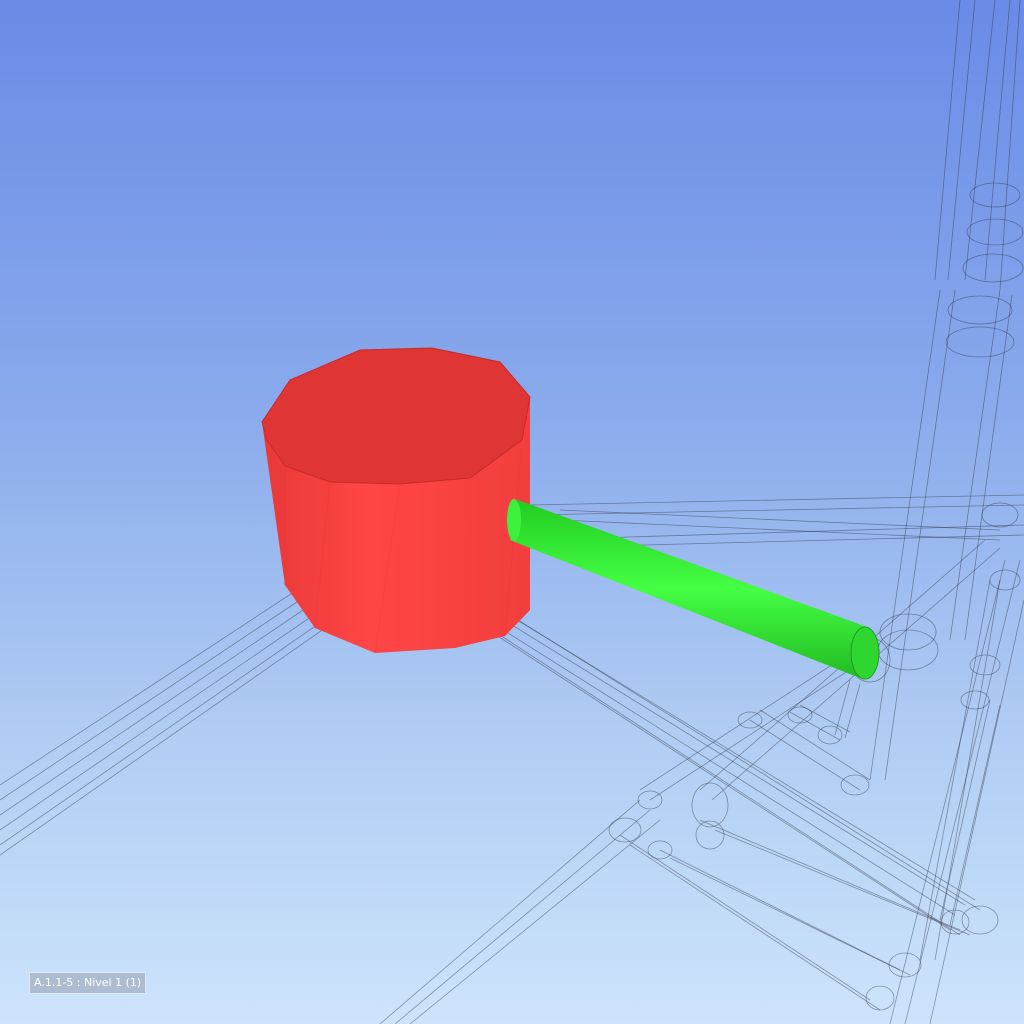 This screenshot has height=1024, width=1024. What do you see at coordinates (88, 983) in the screenshot?
I see `level-label: A.1.1-5 : Nivel 1 (1)` at bounding box center [88, 983].